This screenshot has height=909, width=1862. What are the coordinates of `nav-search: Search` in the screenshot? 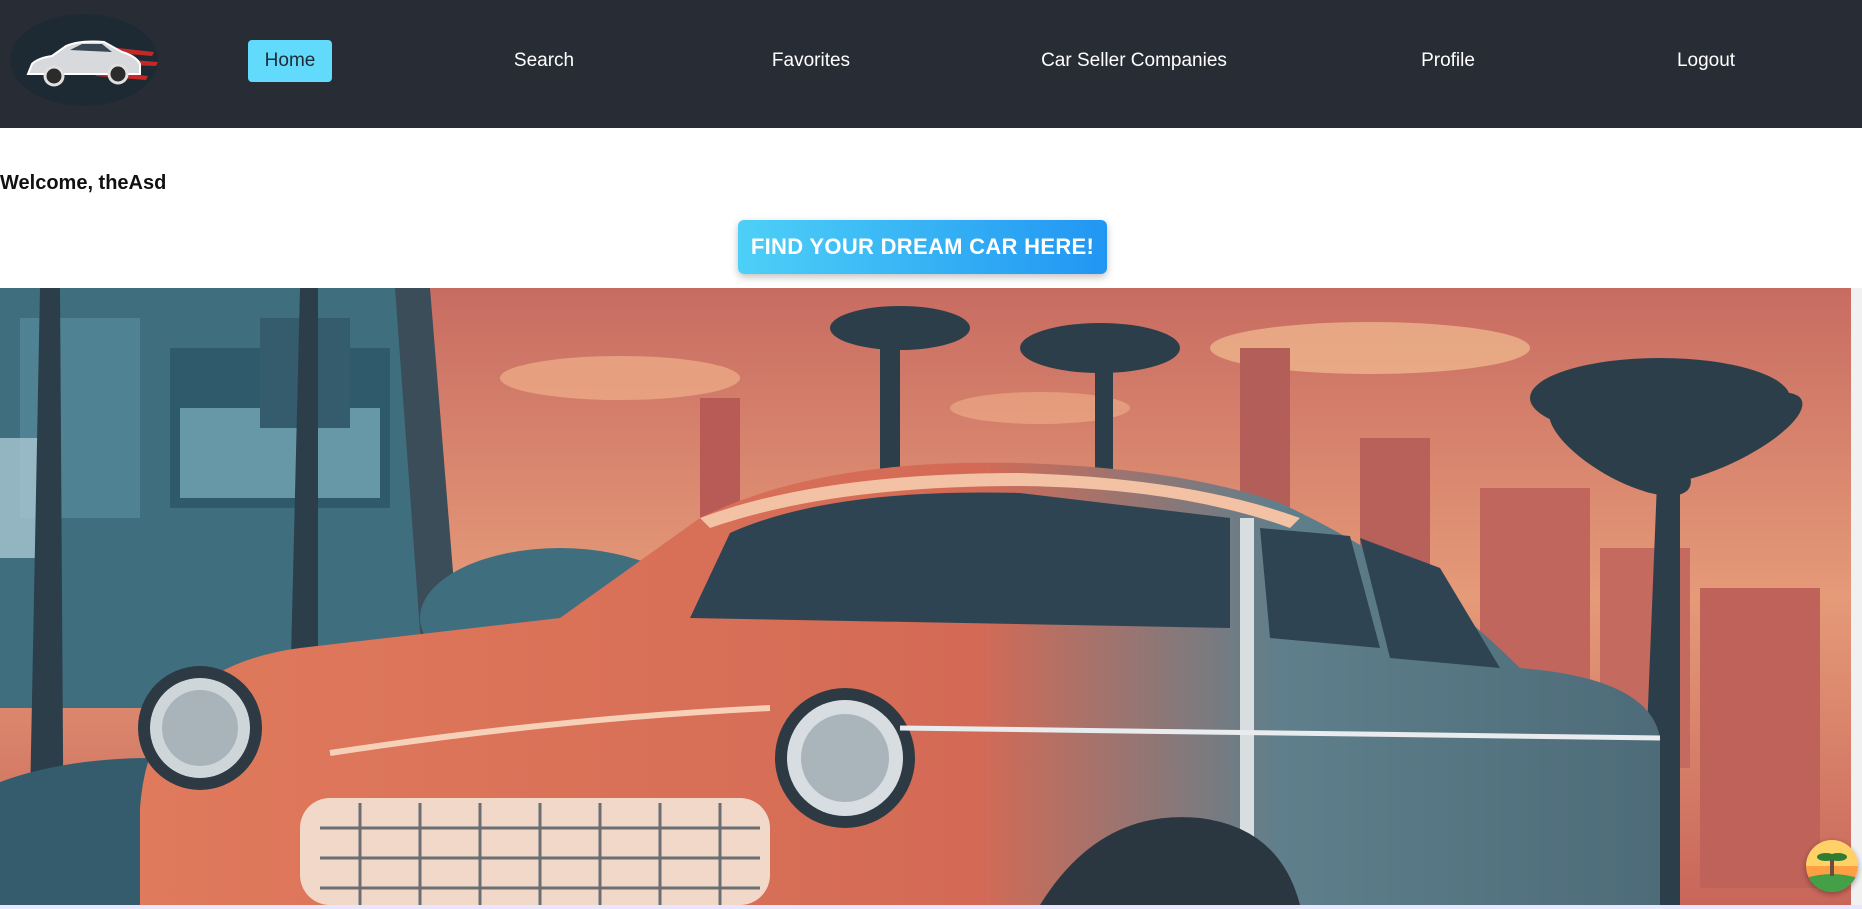 It's located at (544, 61).